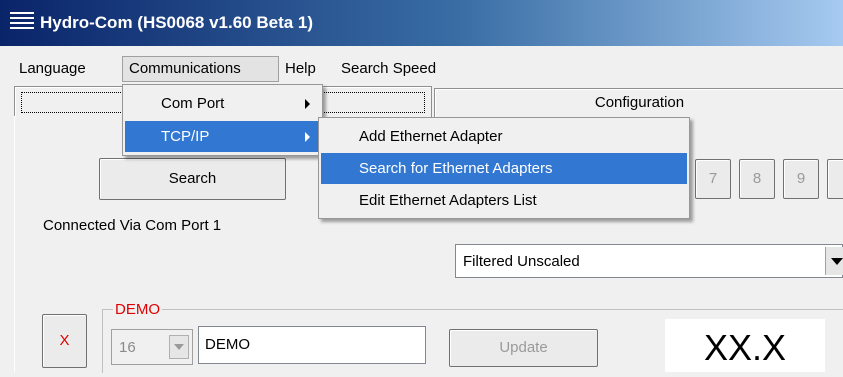 The width and height of the screenshot is (843, 377). What do you see at coordinates (200, 69) in the screenshot?
I see `menu-communications: Communications` at bounding box center [200, 69].